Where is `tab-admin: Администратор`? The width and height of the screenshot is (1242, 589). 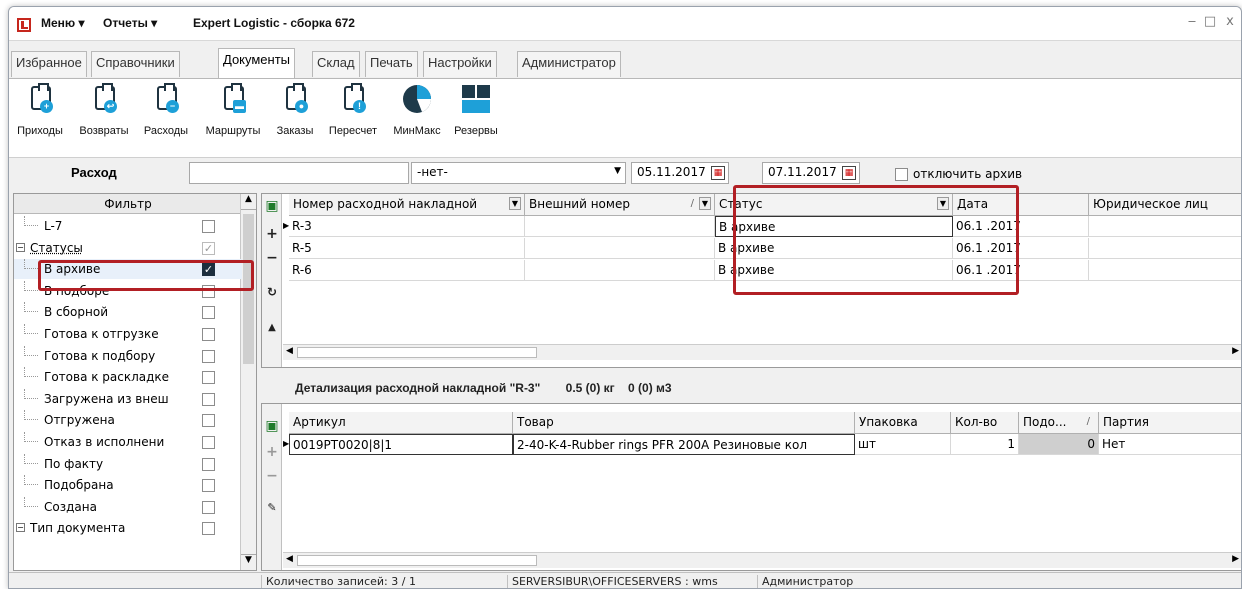 tab-admin: Администратор is located at coordinates (569, 64).